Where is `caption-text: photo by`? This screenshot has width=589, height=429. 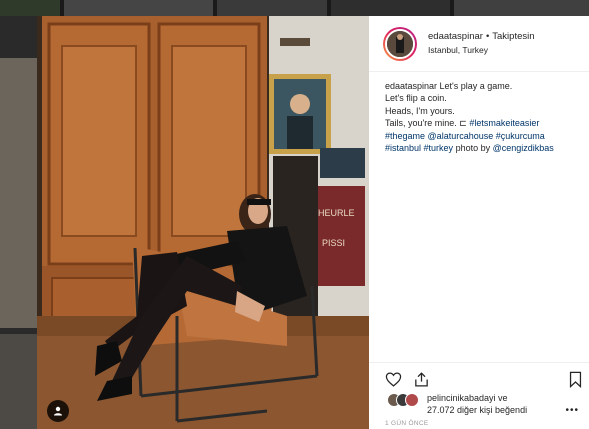
caption-text: photo by is located at coordinates (473, 148).